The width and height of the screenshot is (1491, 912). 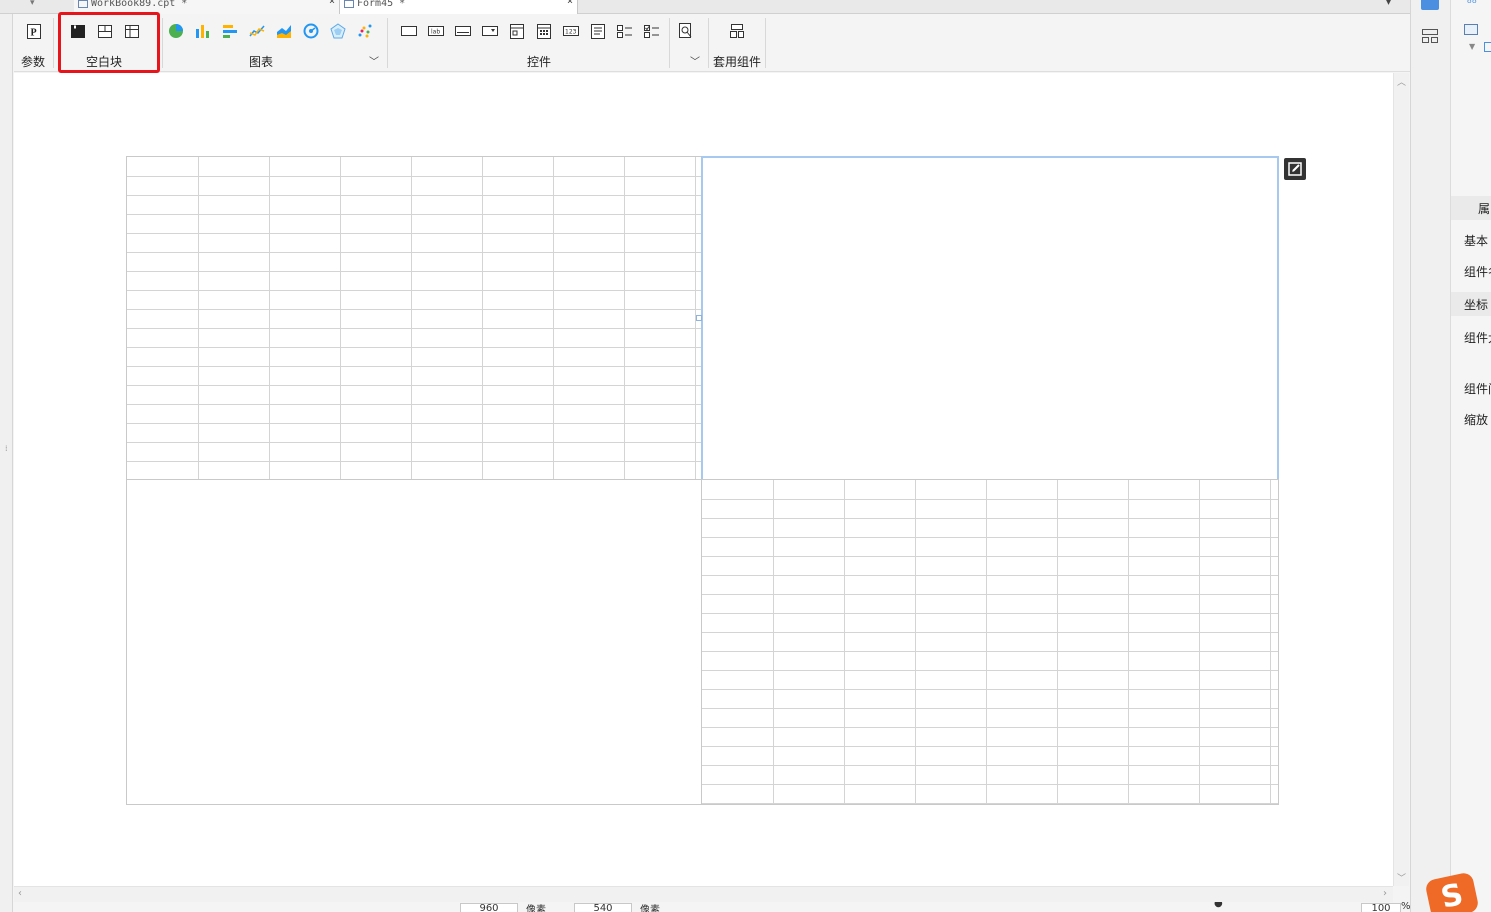 What do you see at coordinates (6, 448) in the screenshot?
I see `splitter-grip-icon: ⁞` at bounding box center [6, 448].